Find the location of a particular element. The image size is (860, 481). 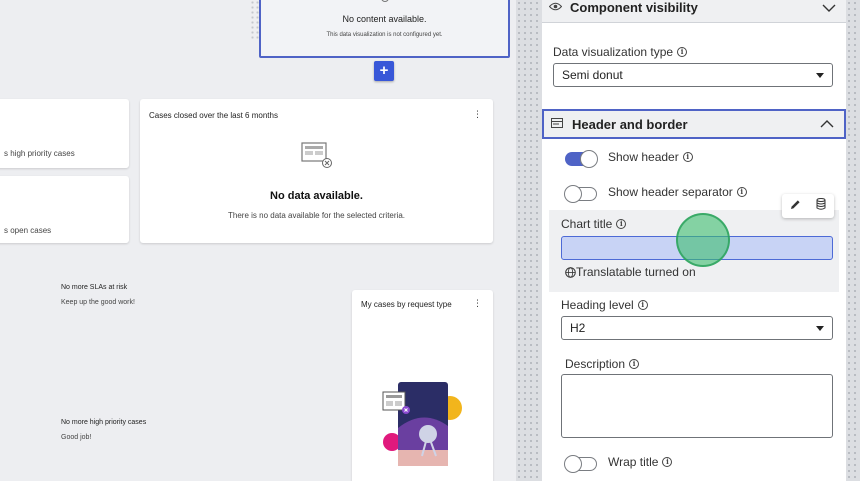

add-widget-button: + is located at coordinates (384, 71).